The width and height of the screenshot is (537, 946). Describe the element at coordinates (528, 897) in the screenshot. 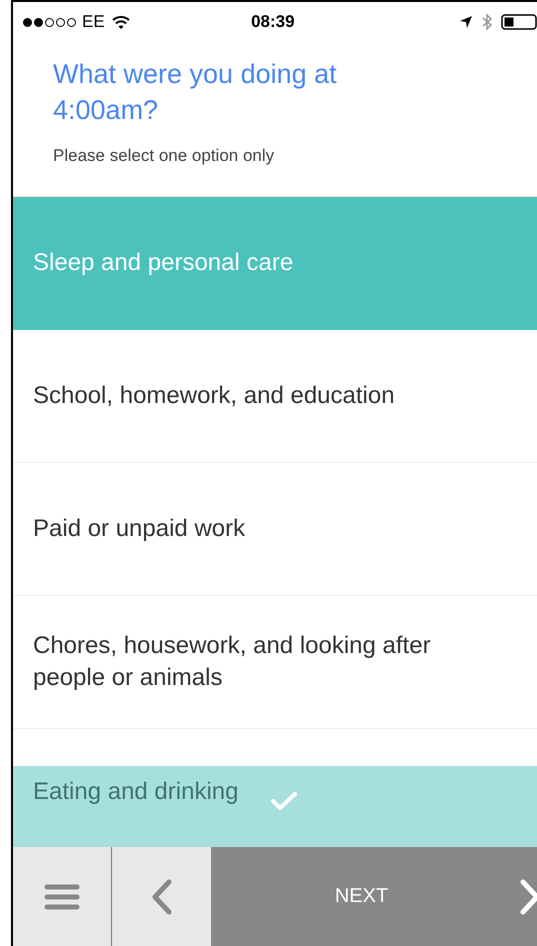

I see `chevron-right-icon` at that location.